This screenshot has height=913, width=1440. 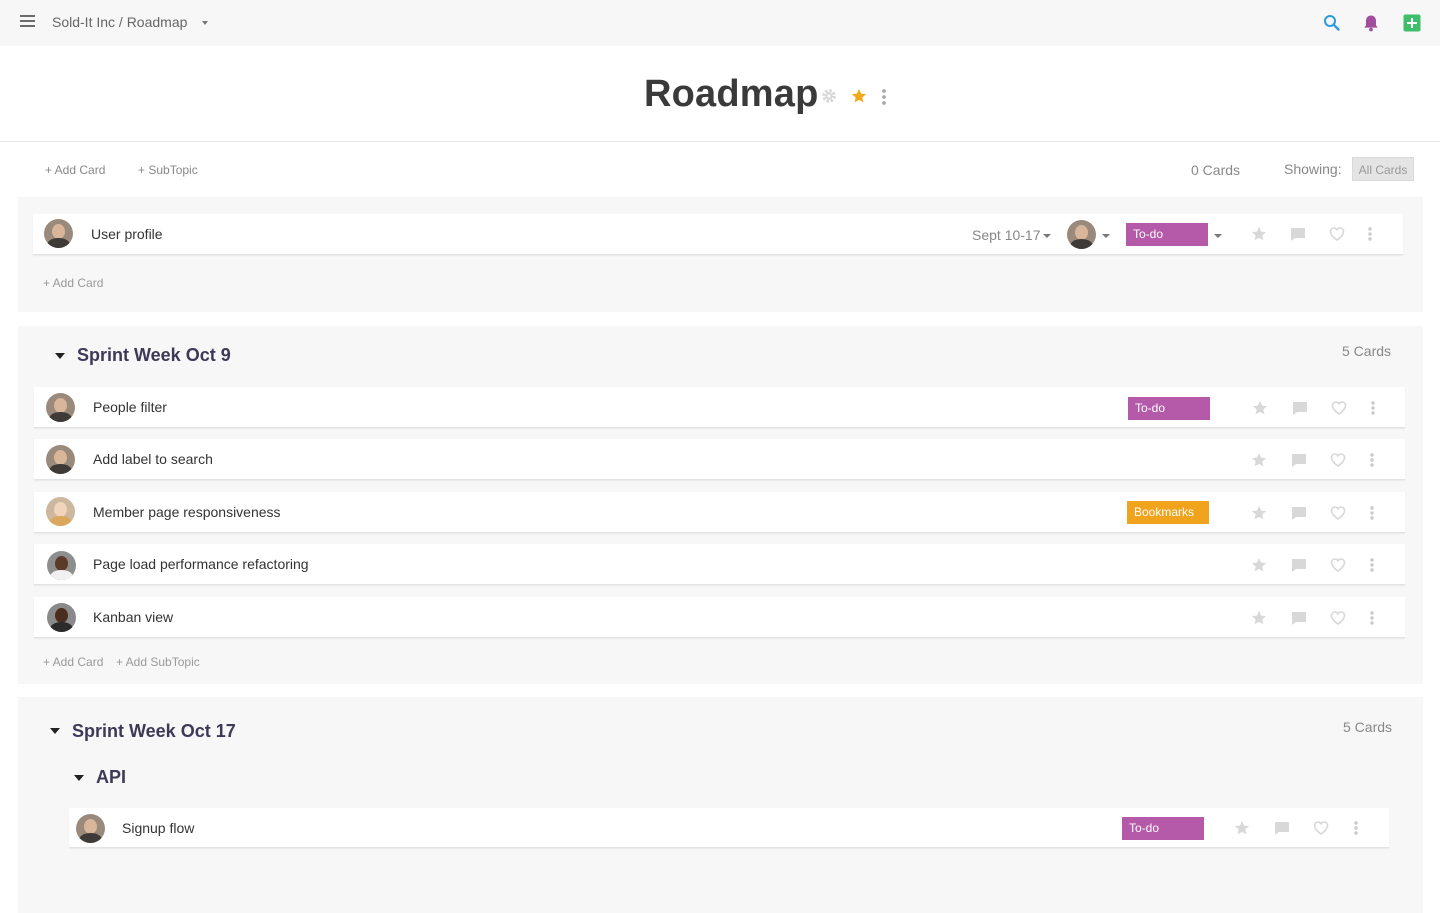 What do you see at coordinates (111, 777) in the screenshot?
I see `subtopic-title: API` at bounding box center [111, 777].